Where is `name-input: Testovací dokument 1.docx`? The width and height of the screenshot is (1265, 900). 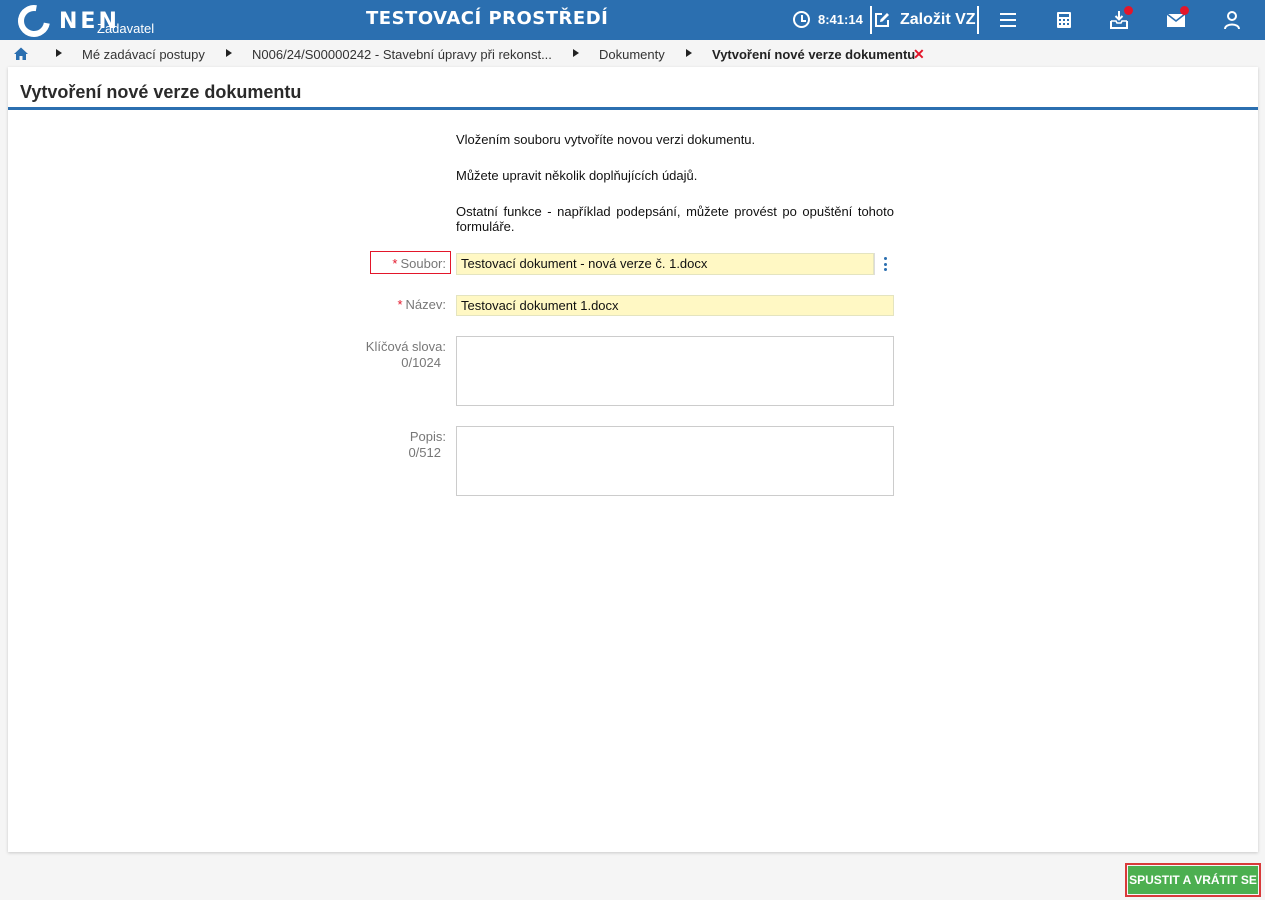
name-input: Testovací dokument 1.docx is located at coordinates (675, 305).